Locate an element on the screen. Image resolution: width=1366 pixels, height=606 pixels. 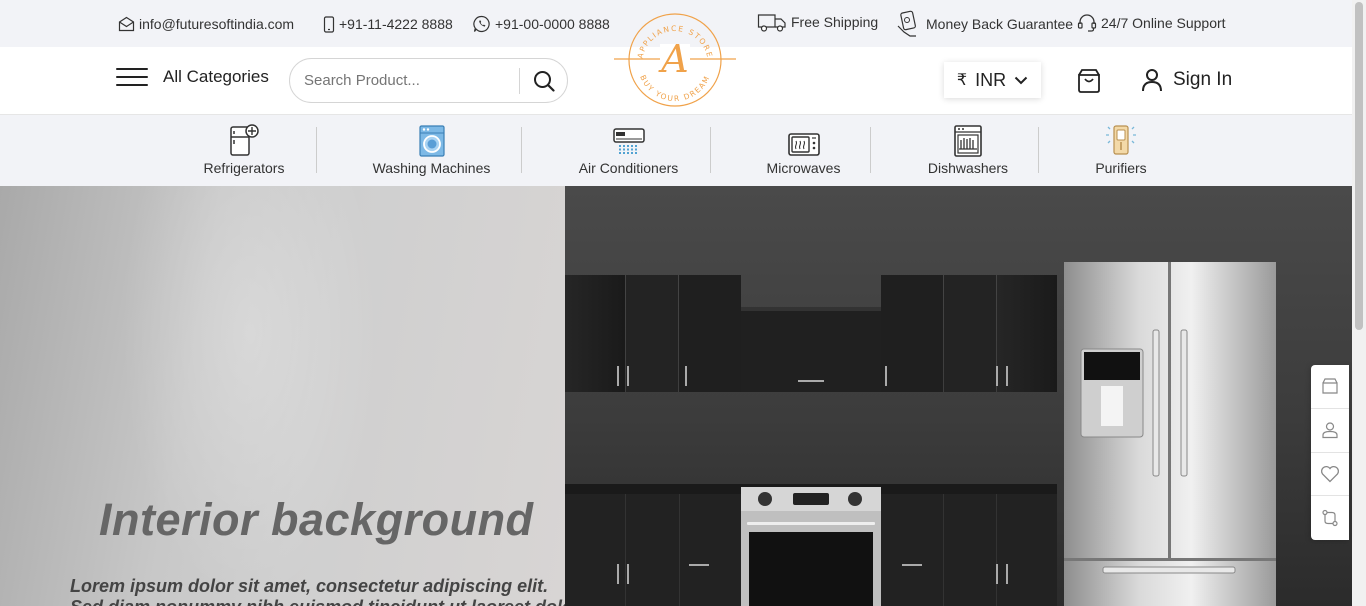
search-button is located at coordinates (543, 81).